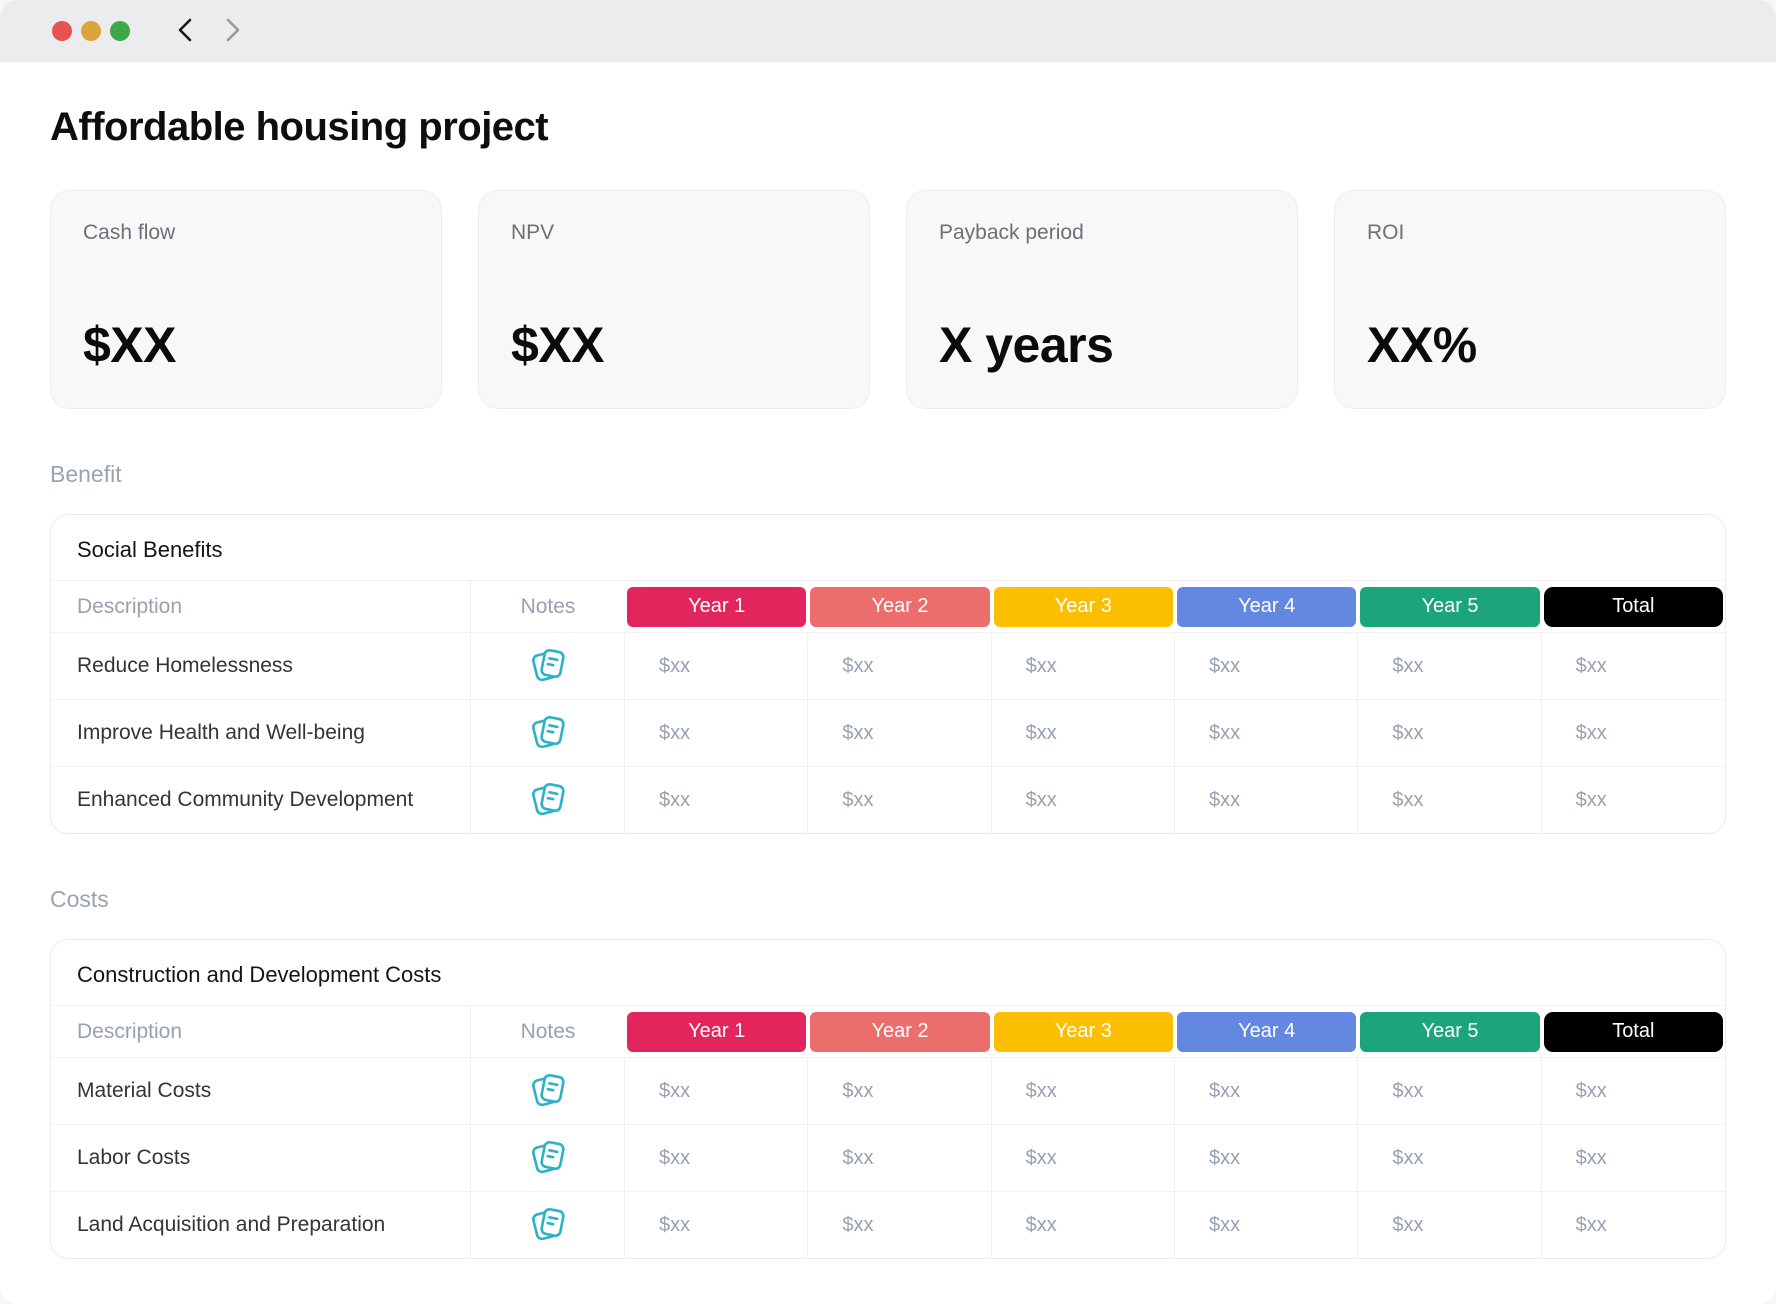 The image size is (1776, 1304). I want to click on row-description: Labor Costs, so click(261, 1158).